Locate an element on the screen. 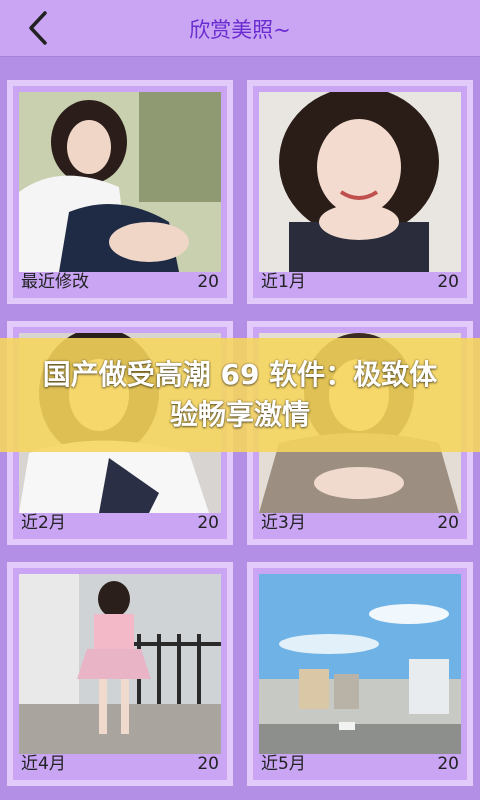  album-card-recent: 最近修改 20 is located at coordinates (120, 192).